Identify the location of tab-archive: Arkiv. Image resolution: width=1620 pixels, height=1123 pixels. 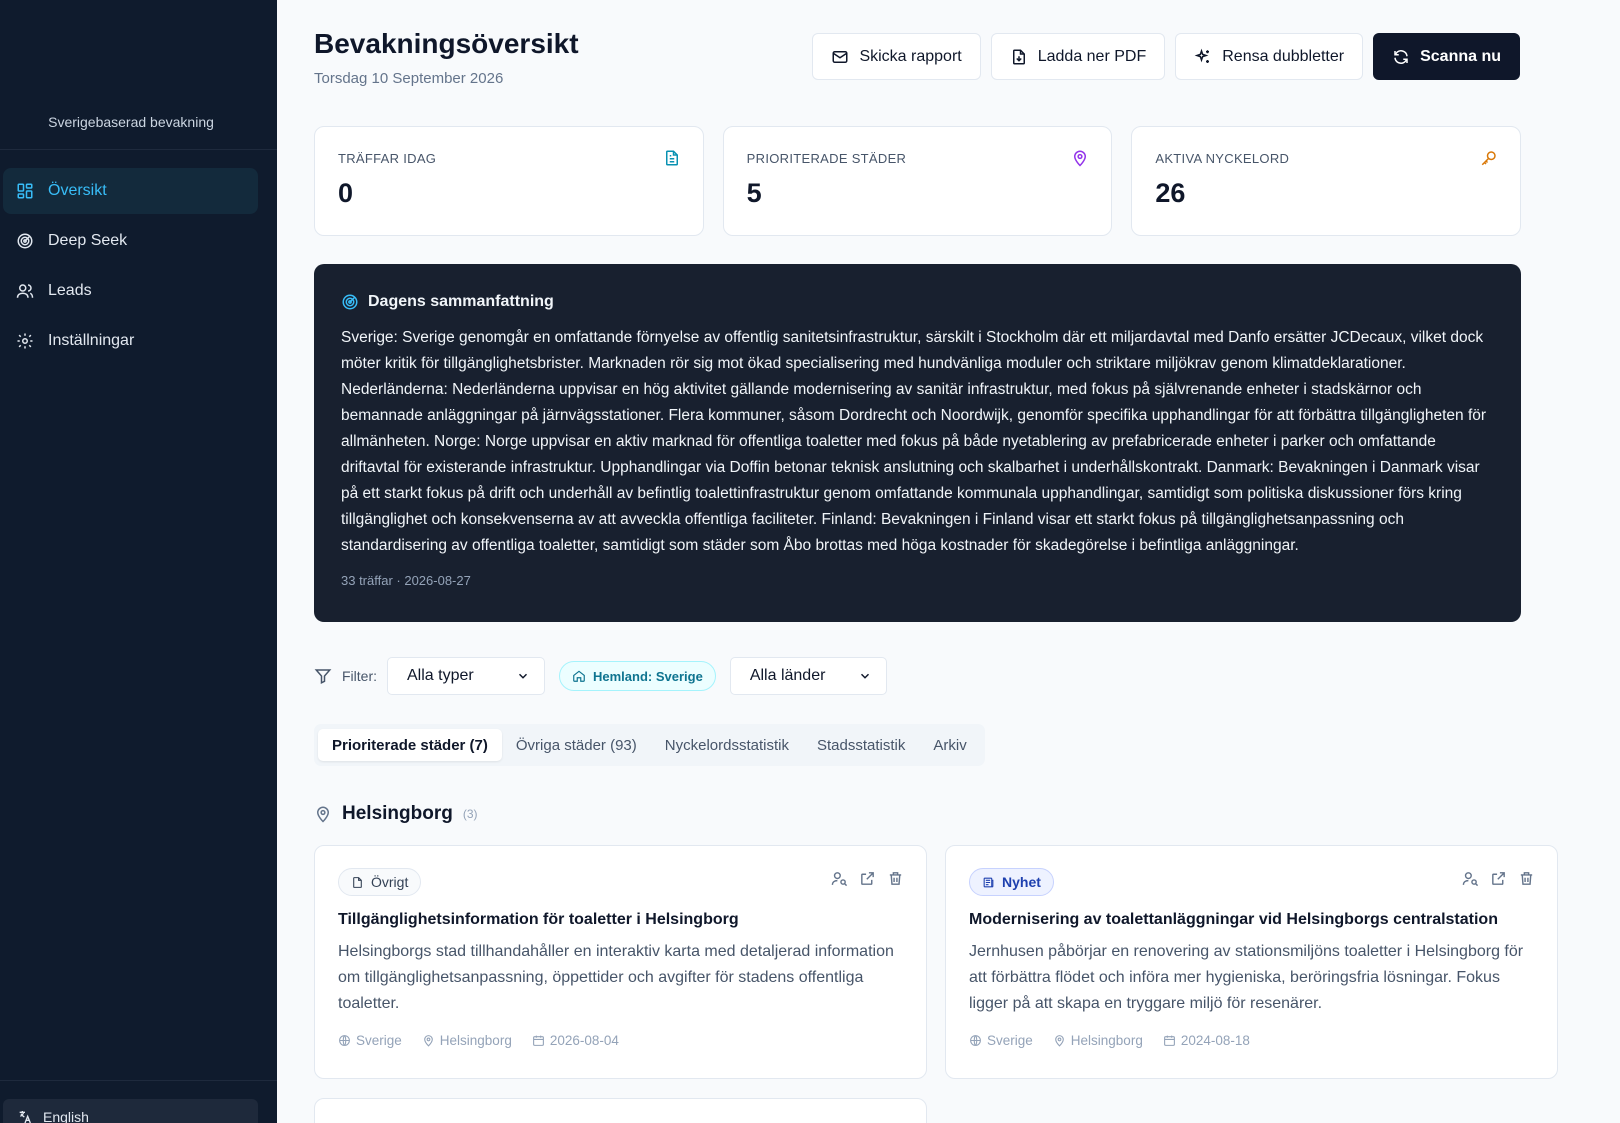
(949, 745).